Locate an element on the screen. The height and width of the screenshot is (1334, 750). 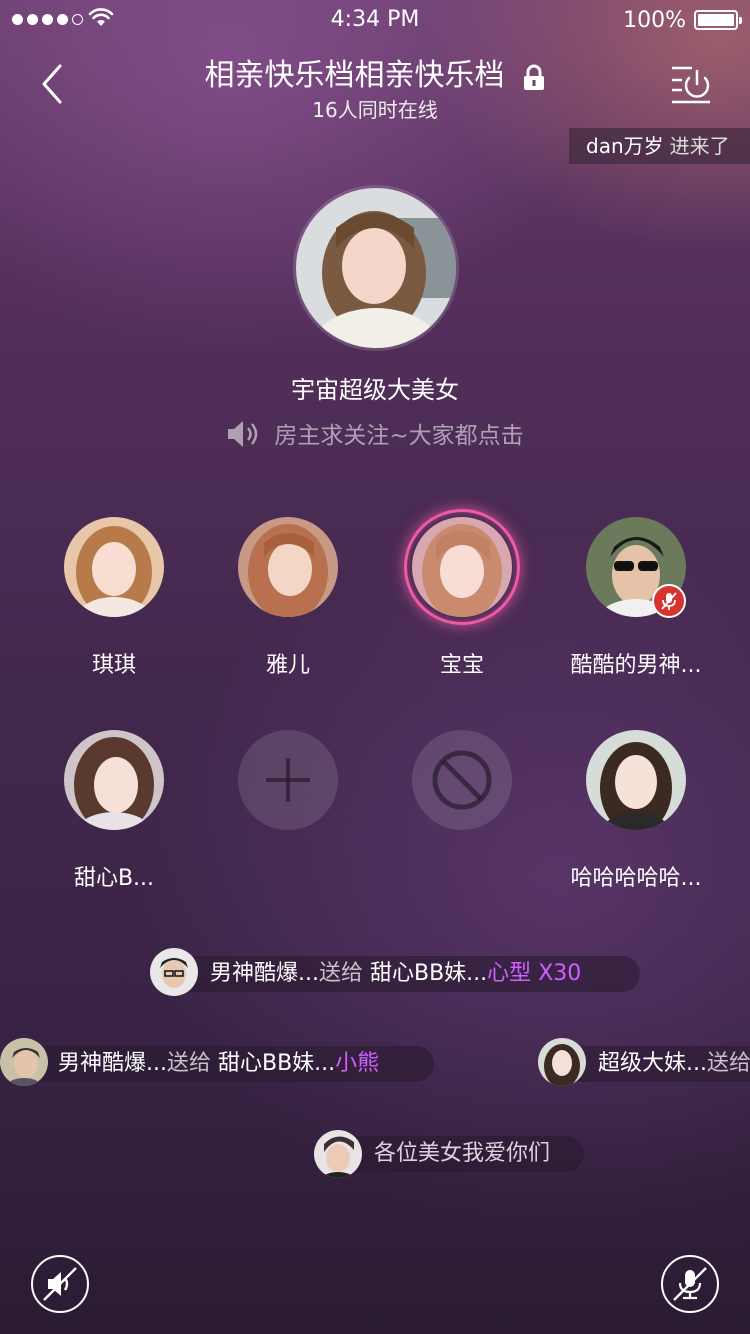
speaker-mute-button is located at coordinates (60, 1284).